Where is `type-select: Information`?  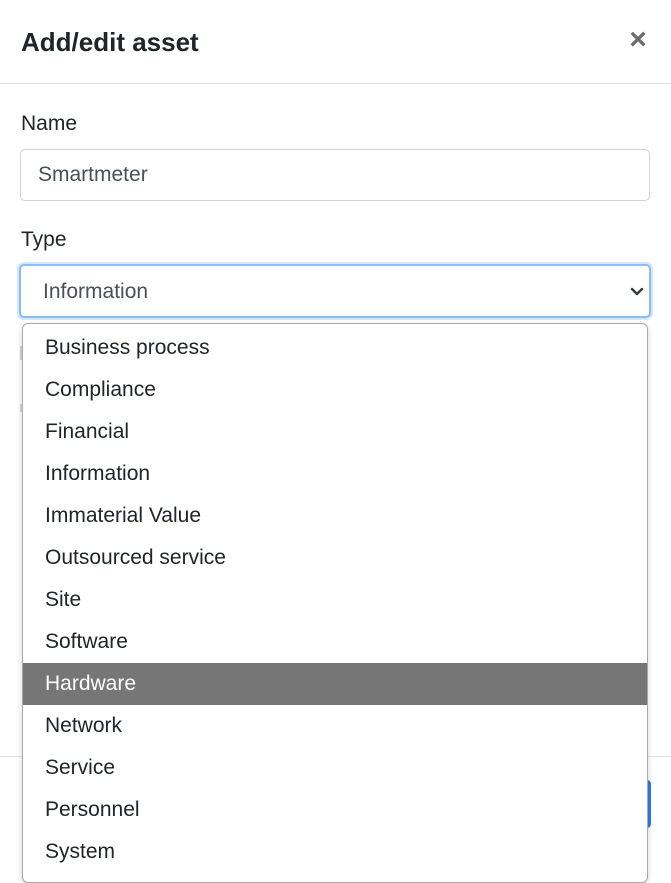 type-select: Information is located at coordinates (335, 291).